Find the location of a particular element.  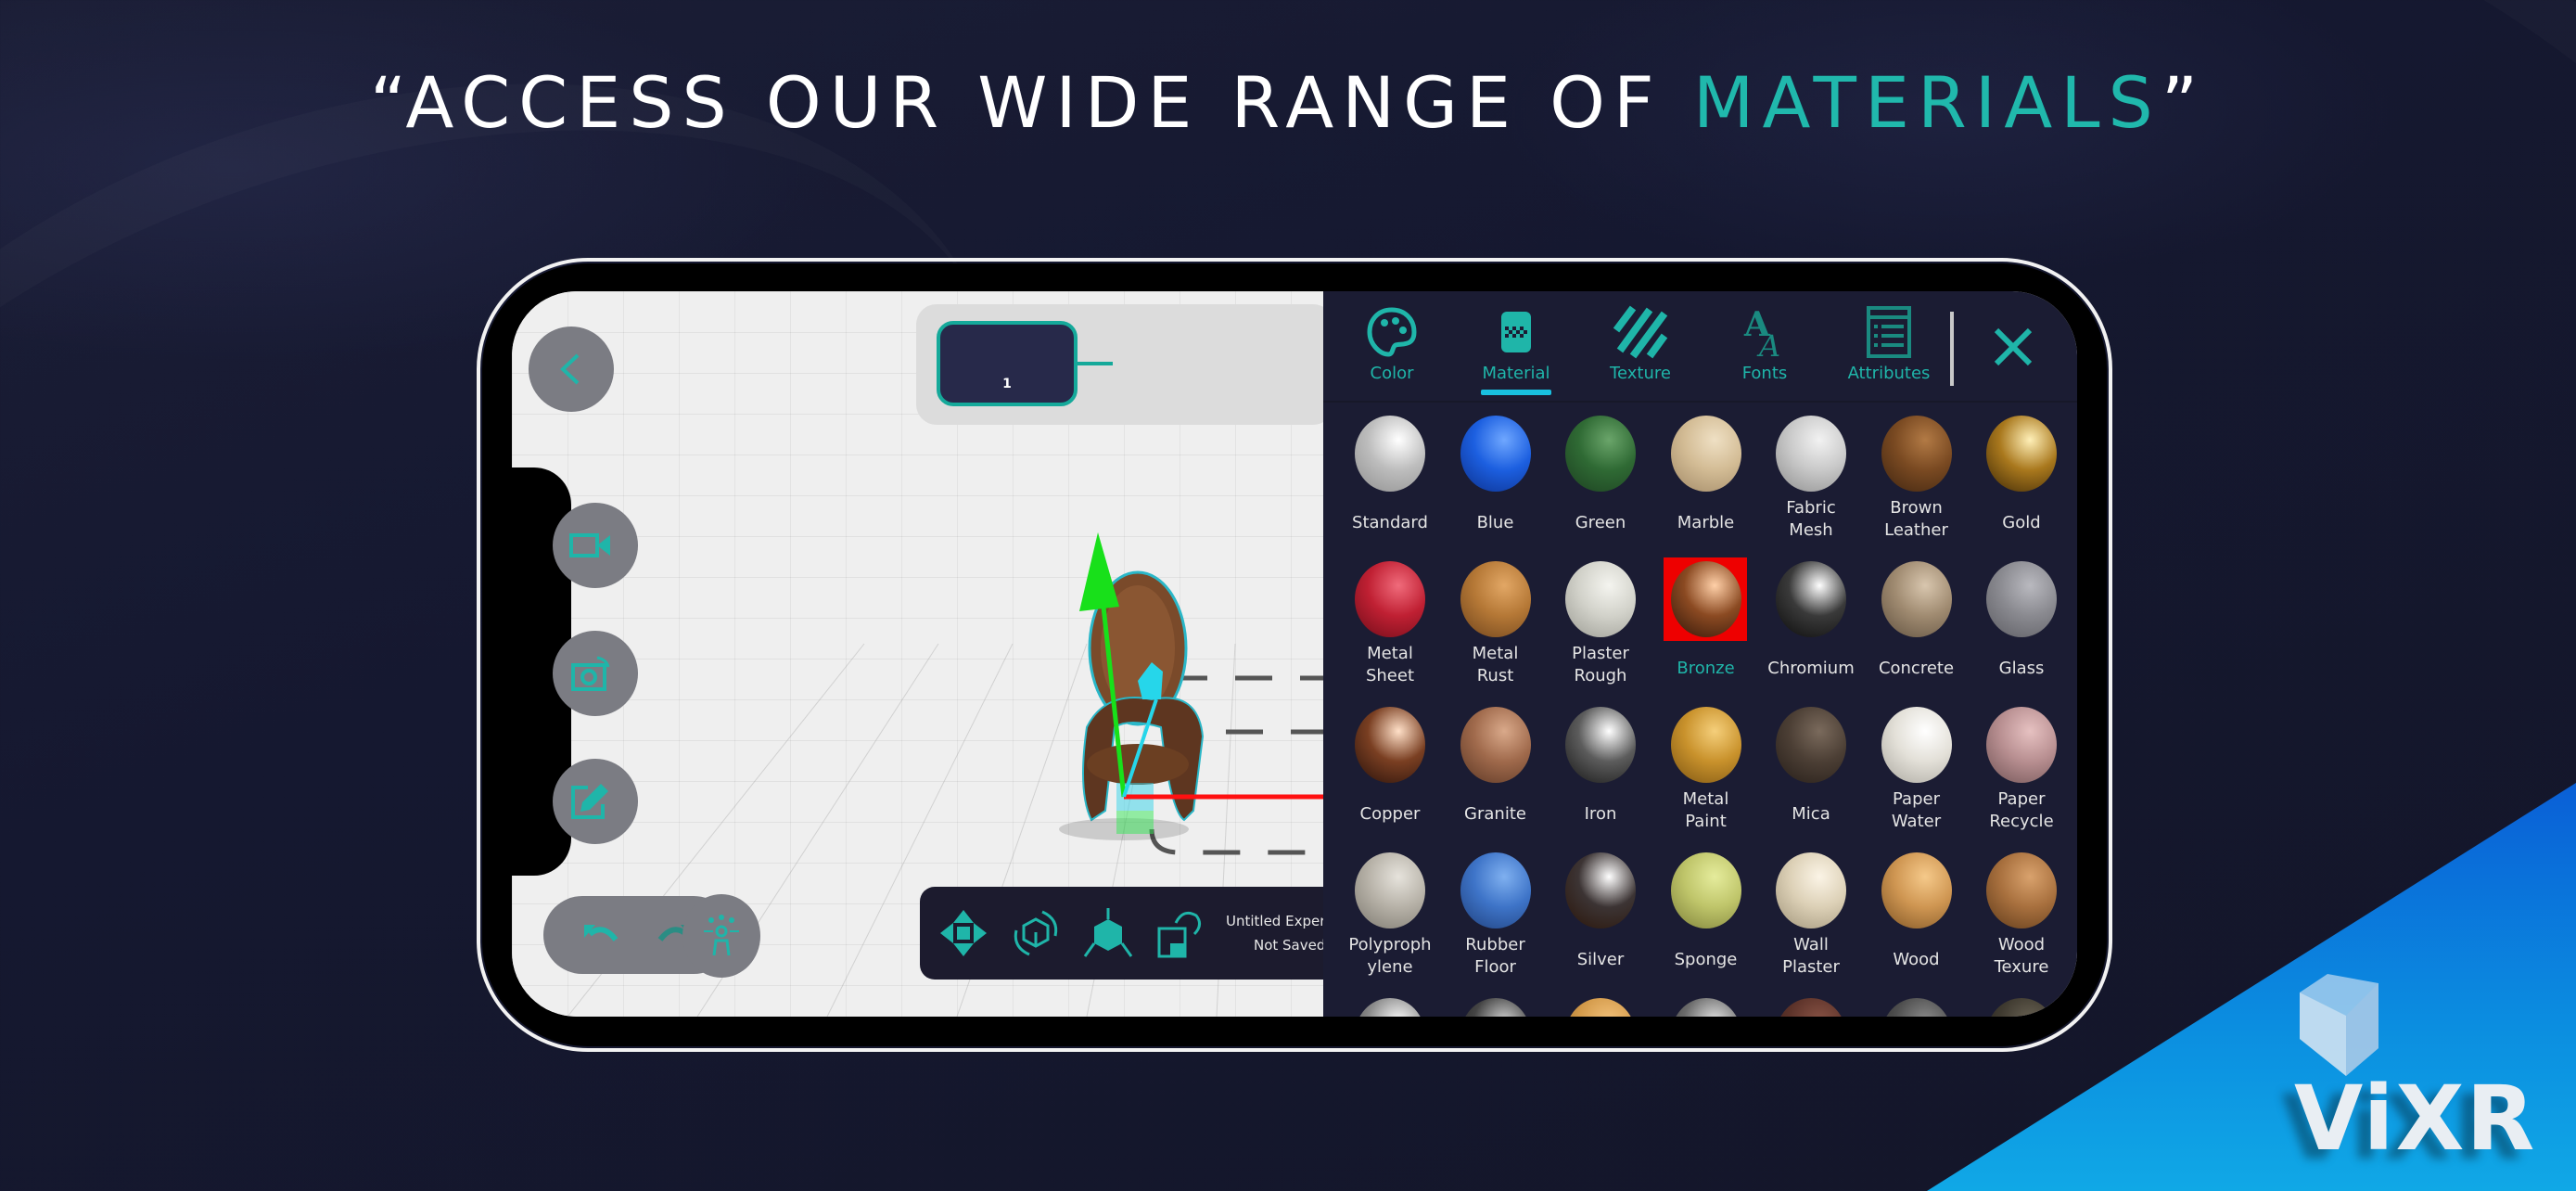

material-item: Paper Recycle is located at coordinates (2021, 777).